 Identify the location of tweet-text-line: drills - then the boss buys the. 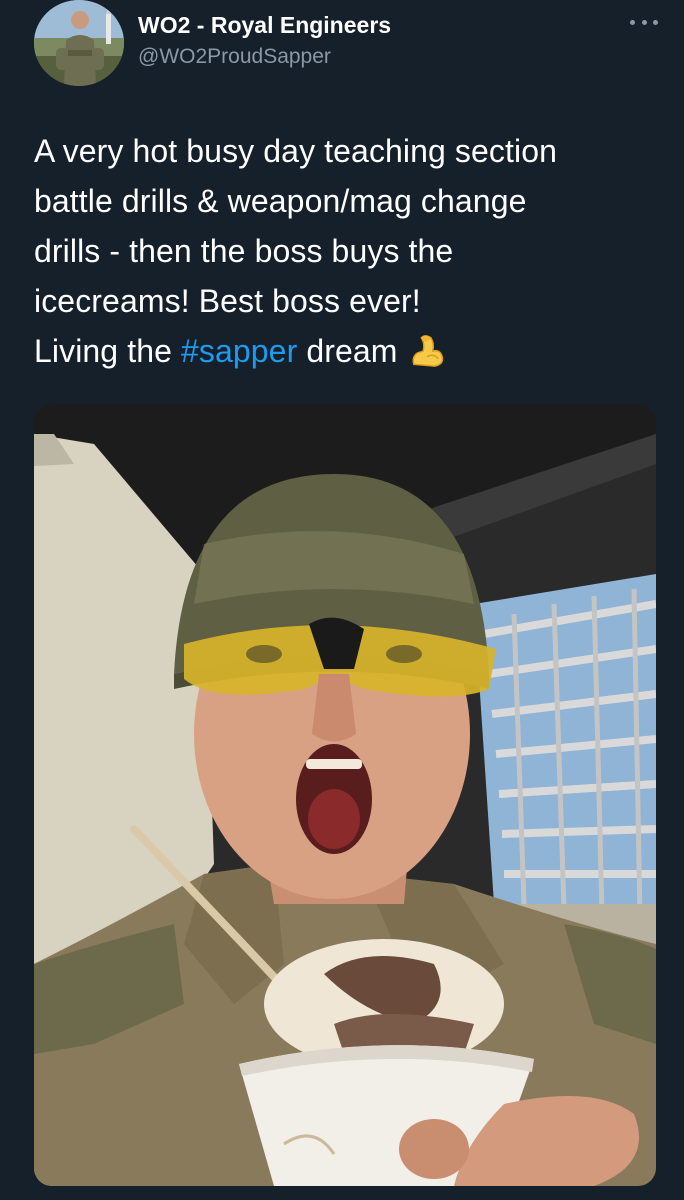
(244, 251).